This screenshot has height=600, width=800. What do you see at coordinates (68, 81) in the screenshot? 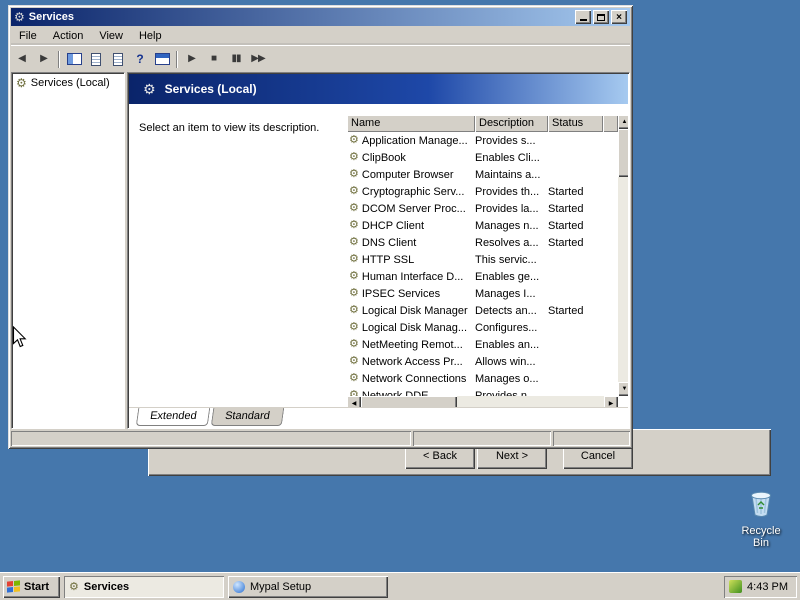
I see `tree-item-services-local: ⚙ Services (Local)` at bounding box center [68, 81].